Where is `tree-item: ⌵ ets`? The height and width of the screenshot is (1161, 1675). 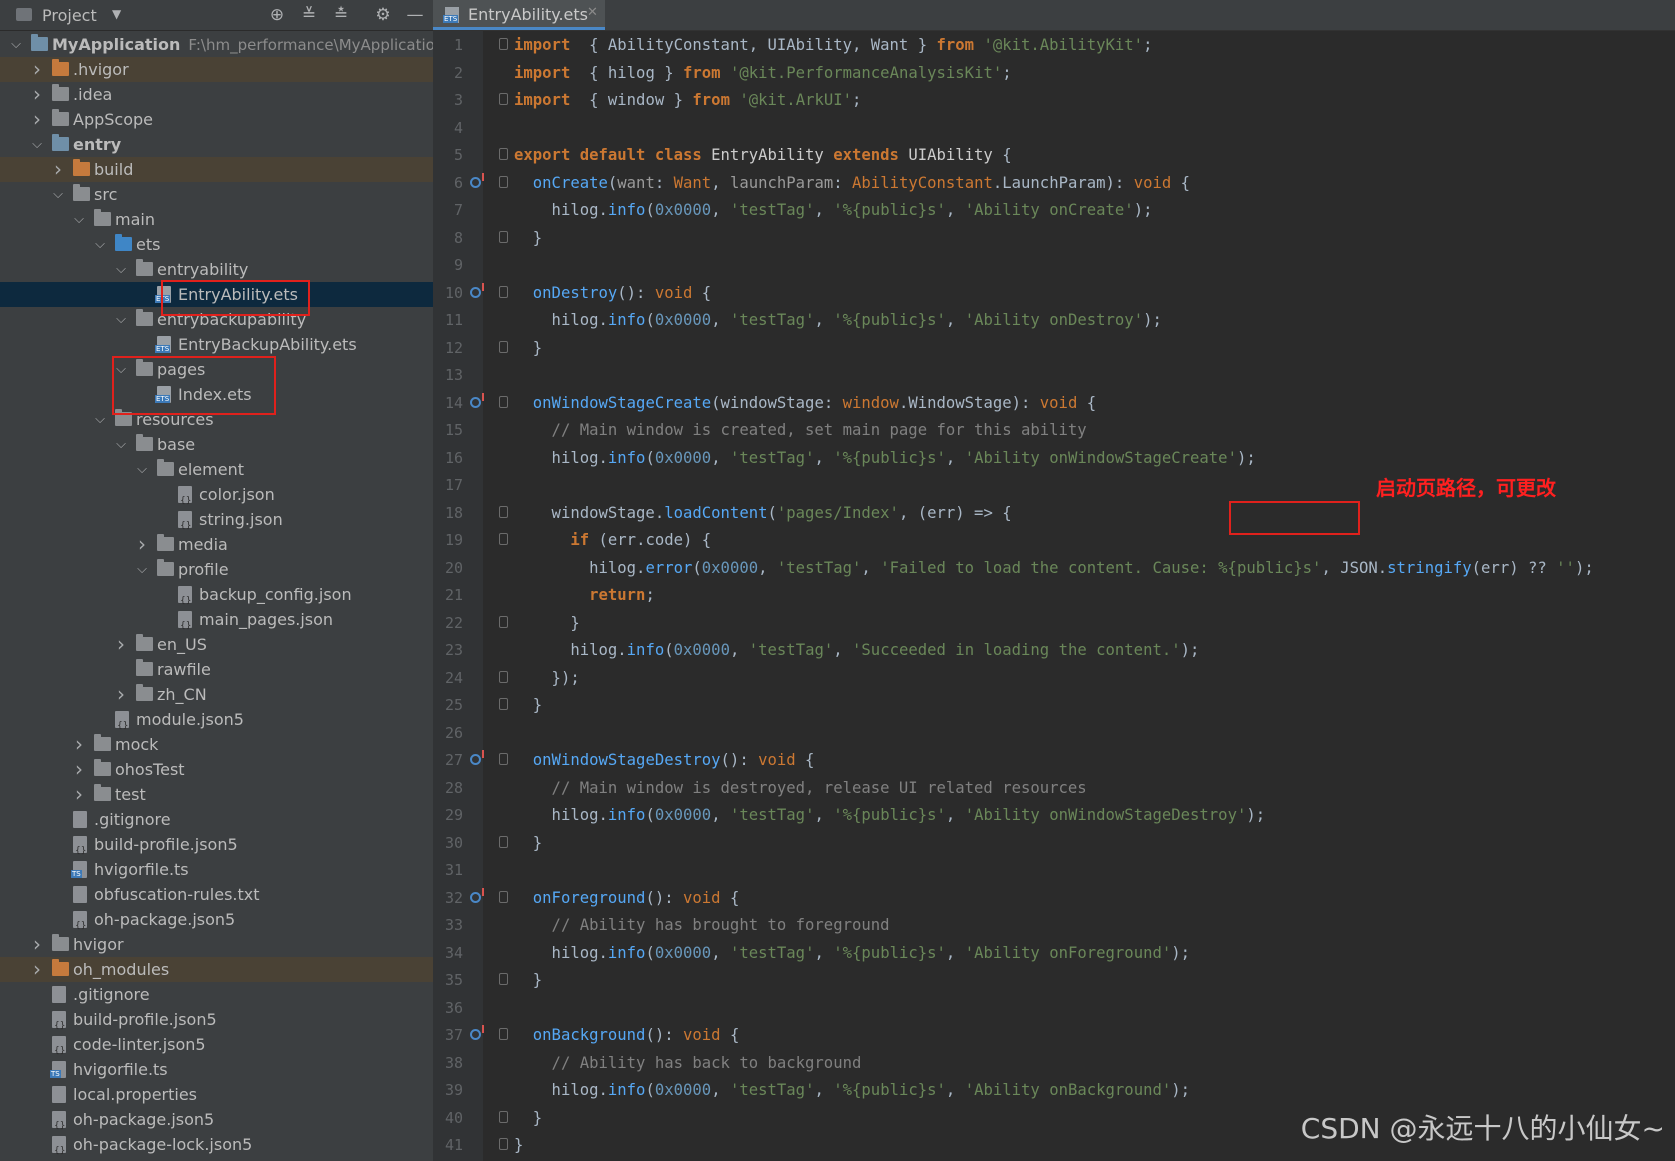 tree-item: ⌵ ets is located at coordinates (216, 244).